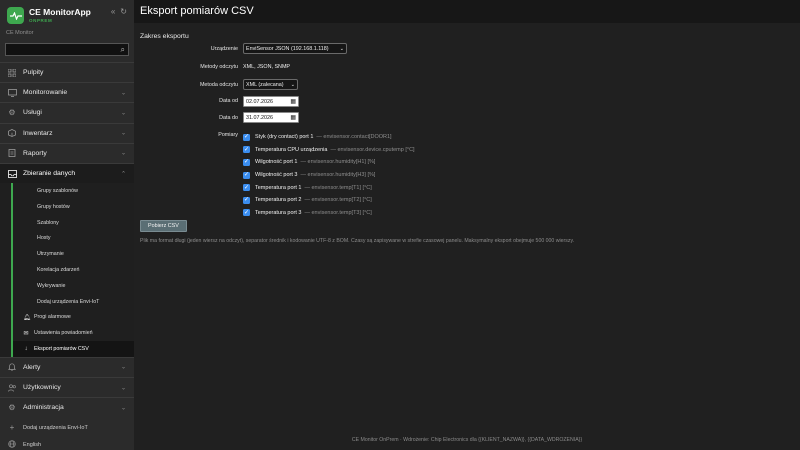 The width and height of the screenshot is (800, 450). I want to click on monitor-icon, so click(12, 93).